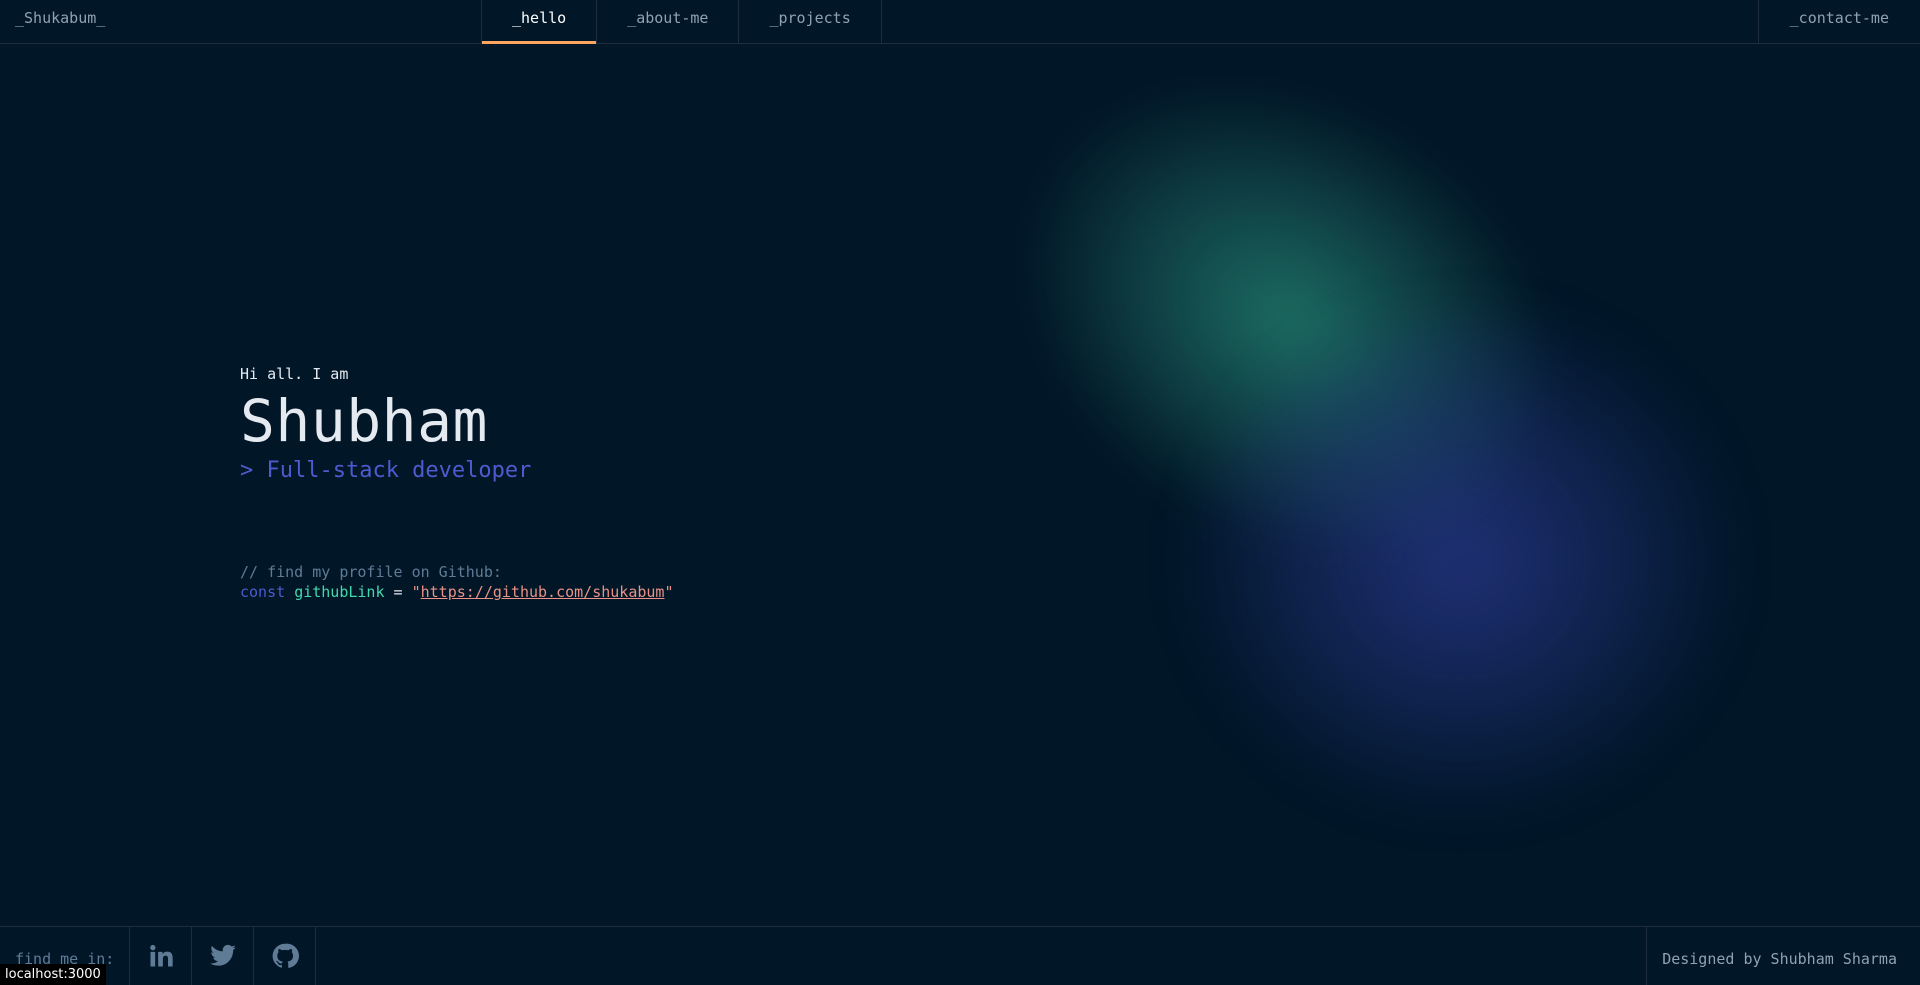 The width and height of the screenshot is (1920, 985). I want to click on status-bar-url: localhost:3000, so click(53, 974).